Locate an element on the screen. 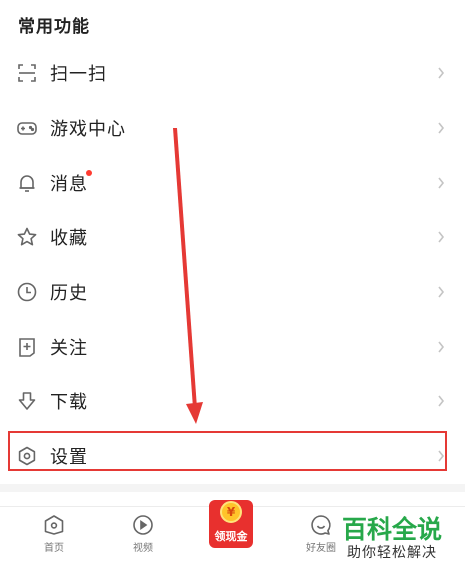  menu-item-label: 关注 is located at coordinates (69, 348).